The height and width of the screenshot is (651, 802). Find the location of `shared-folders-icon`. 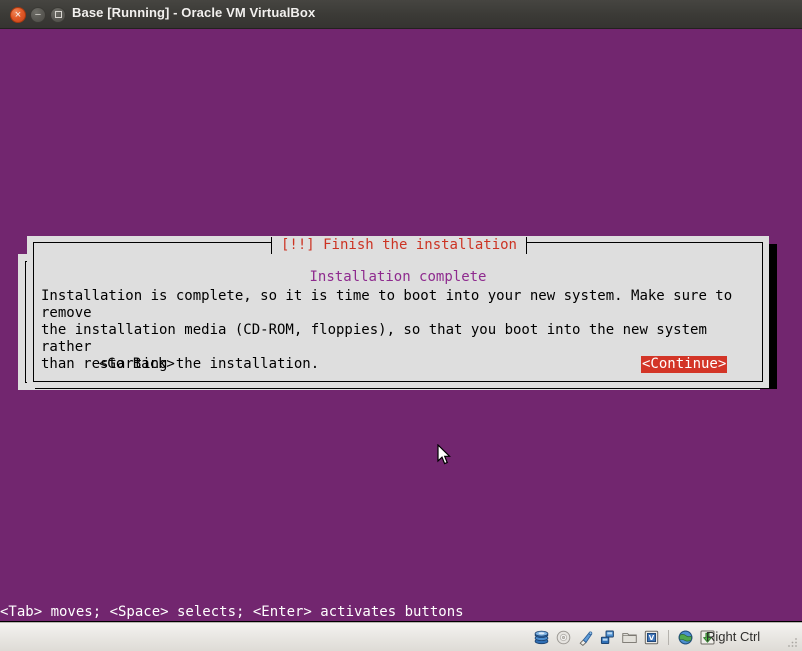

shared-folders-icon is located at coordinates (629, 637).